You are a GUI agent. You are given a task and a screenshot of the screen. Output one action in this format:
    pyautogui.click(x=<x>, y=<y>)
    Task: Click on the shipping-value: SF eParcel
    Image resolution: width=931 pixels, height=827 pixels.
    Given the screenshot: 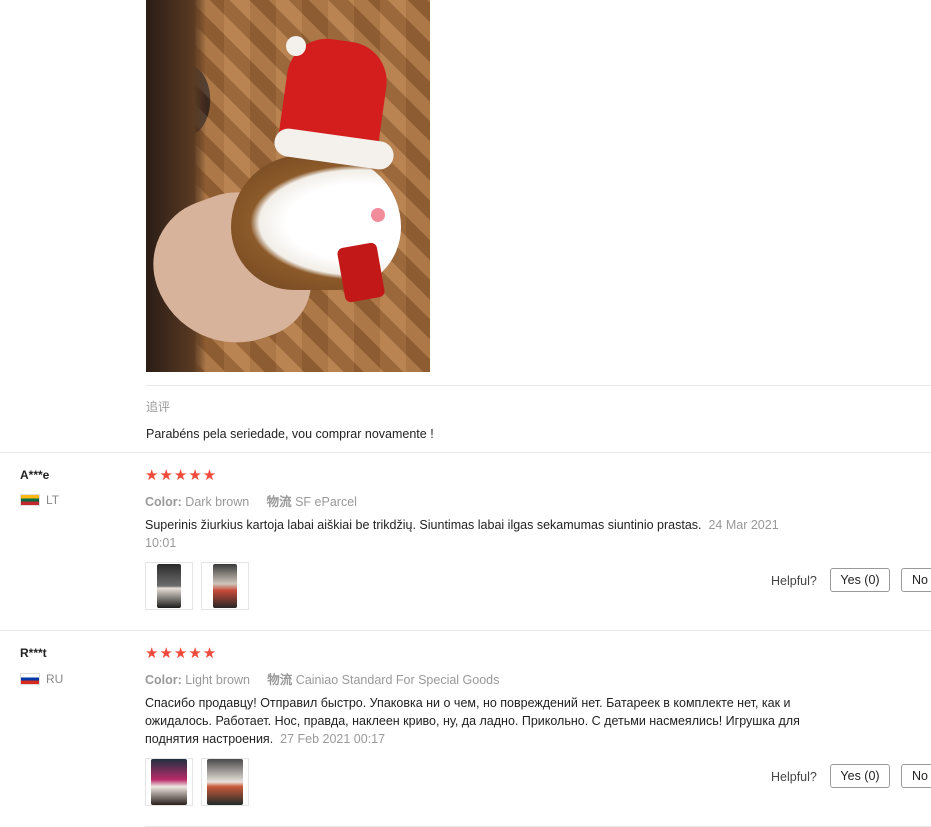 What is the action you would take?
    pyautogui.click(x=326, y=502)
    